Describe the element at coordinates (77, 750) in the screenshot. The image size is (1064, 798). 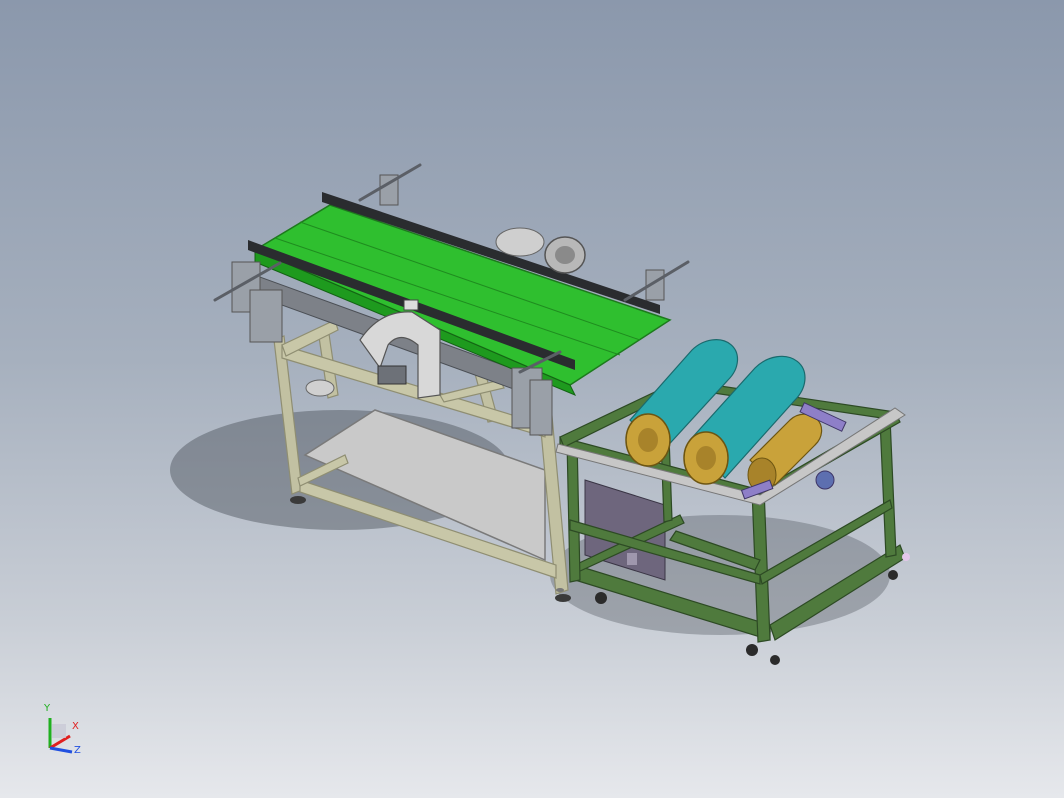
I see `triad-z-label: Z` at that location.